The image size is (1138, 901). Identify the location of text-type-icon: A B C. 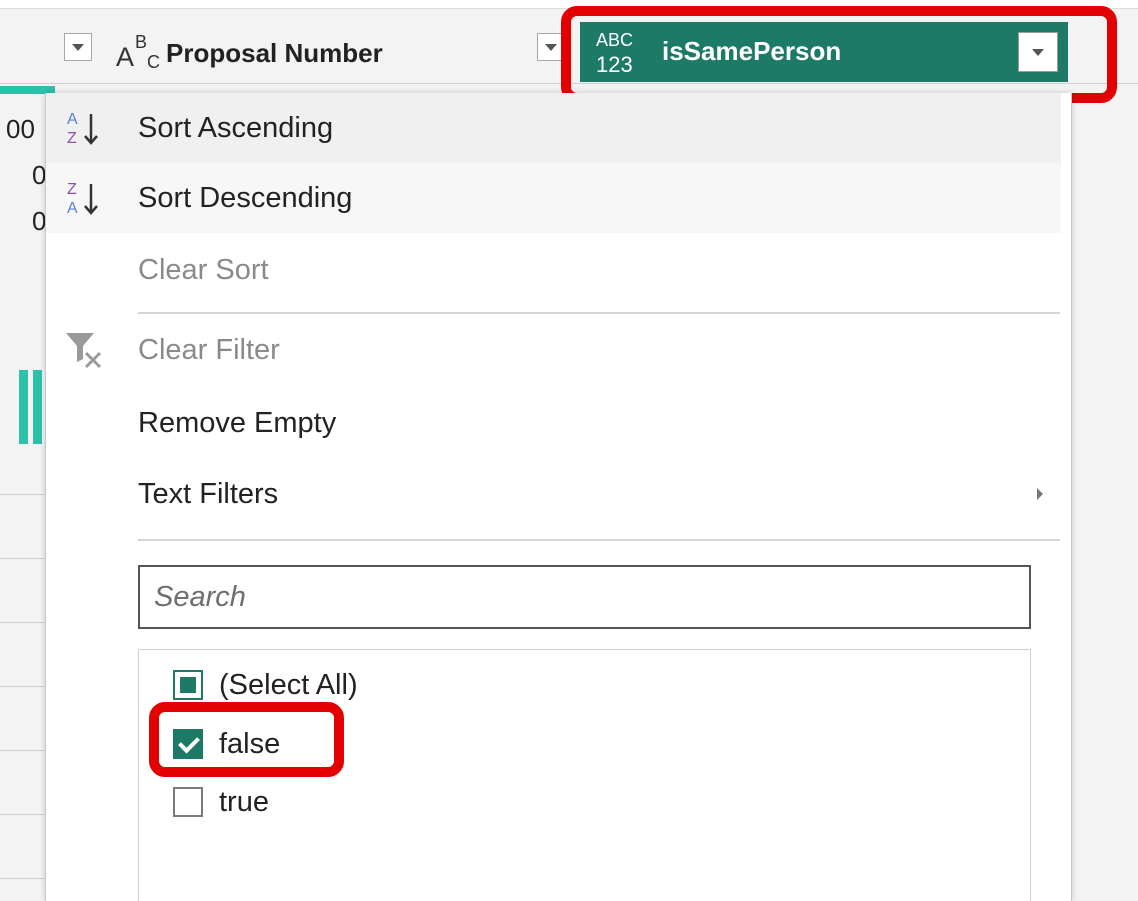
(138, 51).